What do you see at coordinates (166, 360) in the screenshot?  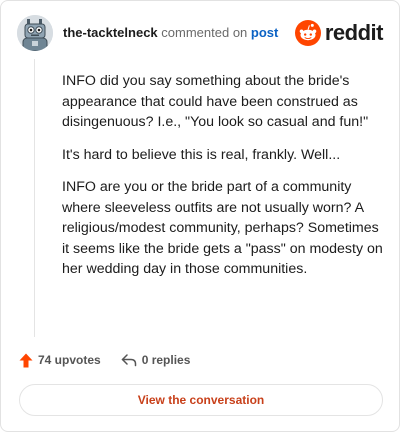 I see `reply-count: 0 replies` at bounding box center [166, 360].